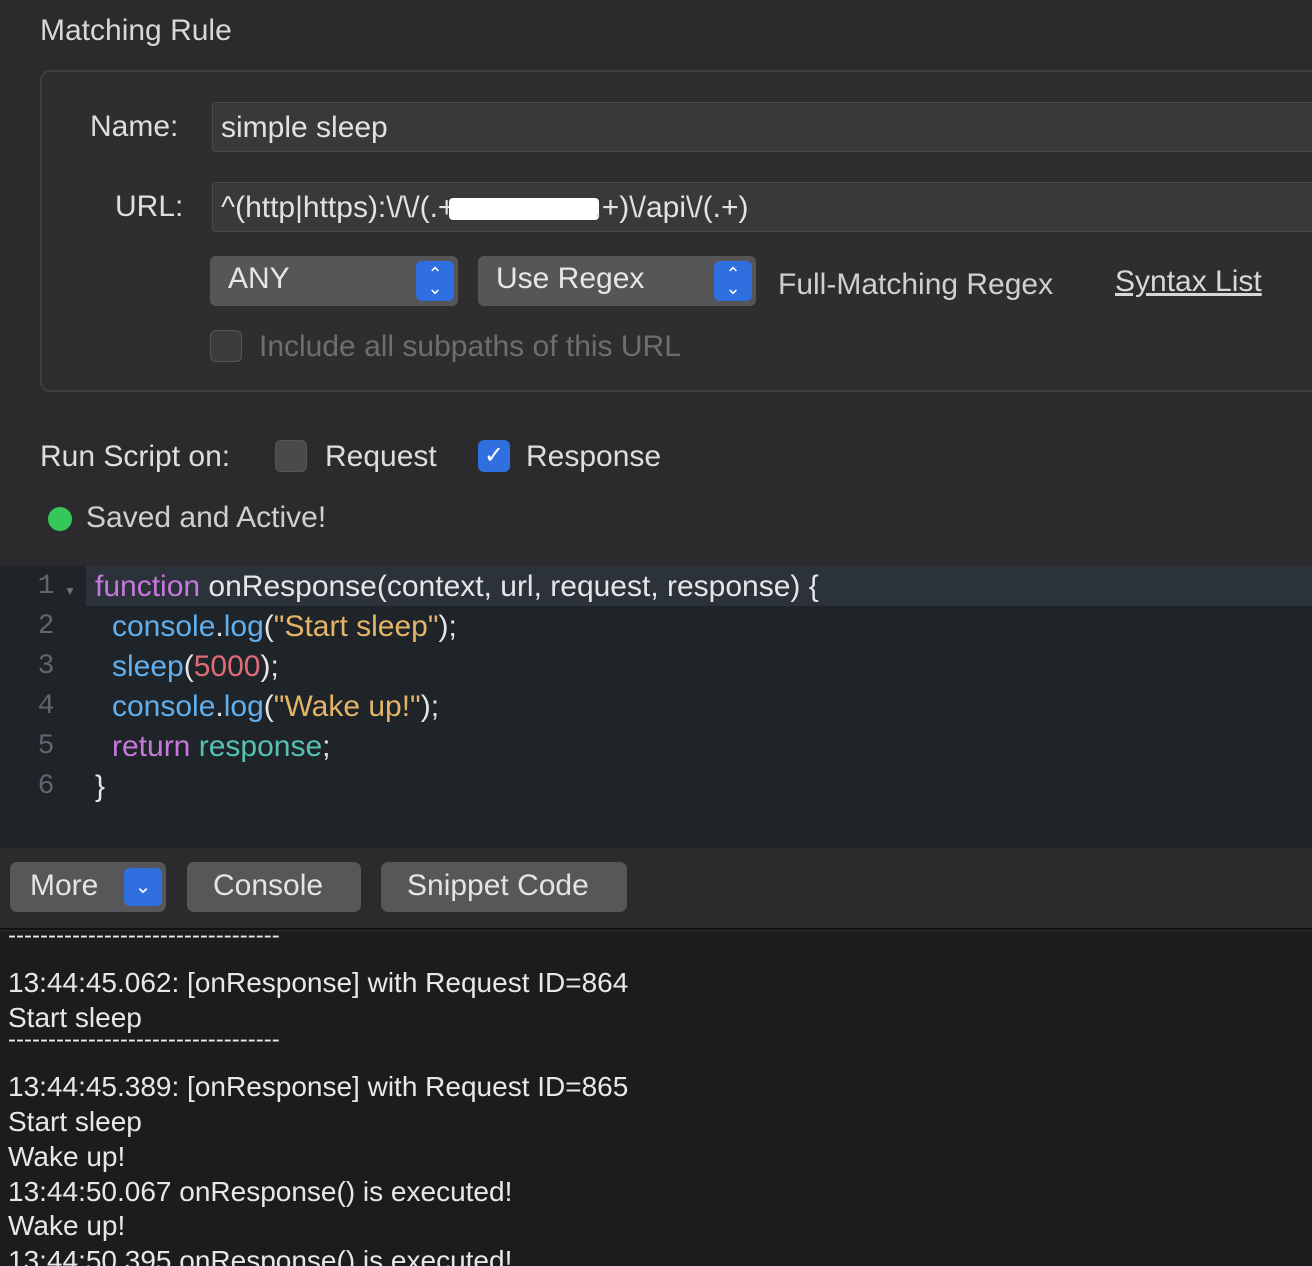  What do you see at coordinates (60, 519) in the screenshot?
I see `status-indicator` at bounding box center [60, 519].